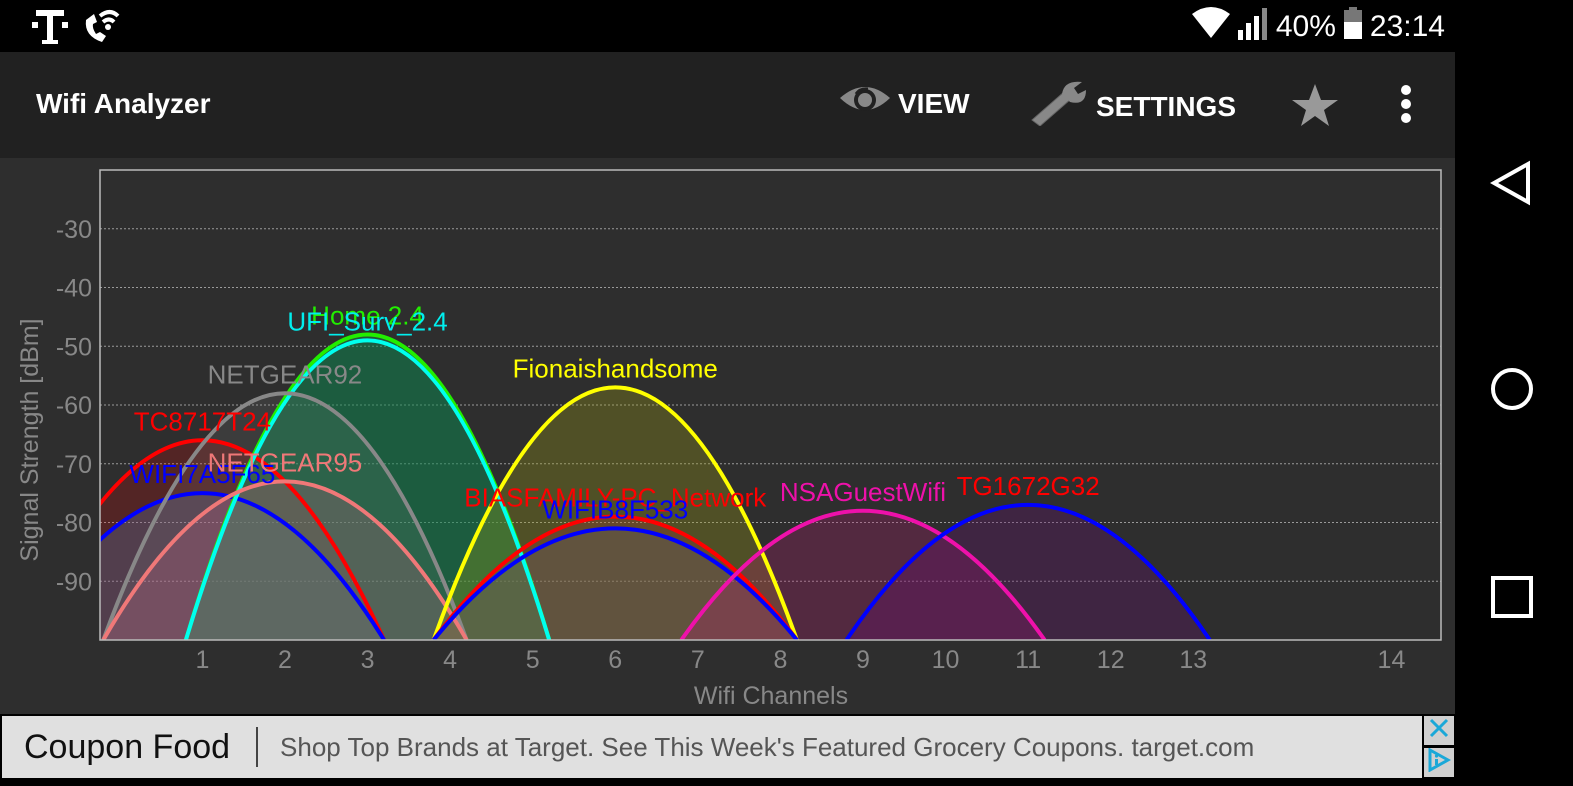 The image size is (1573, 786). I want to click on cell-signal-icon, so click(1252, 27).